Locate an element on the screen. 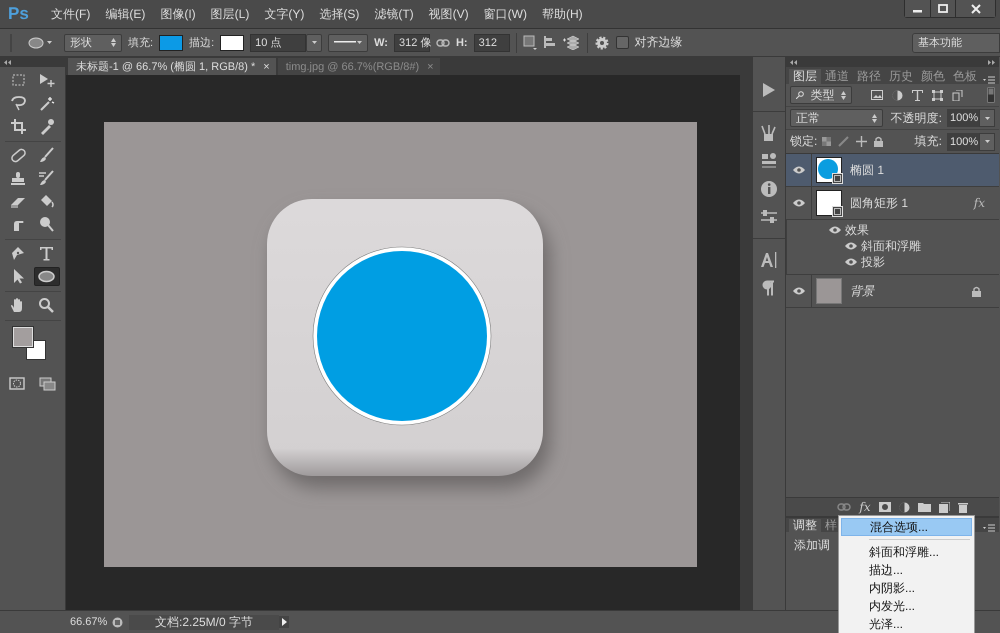 The image size is (1000, 633). brushes-icon is located at coordinates (769, 133).